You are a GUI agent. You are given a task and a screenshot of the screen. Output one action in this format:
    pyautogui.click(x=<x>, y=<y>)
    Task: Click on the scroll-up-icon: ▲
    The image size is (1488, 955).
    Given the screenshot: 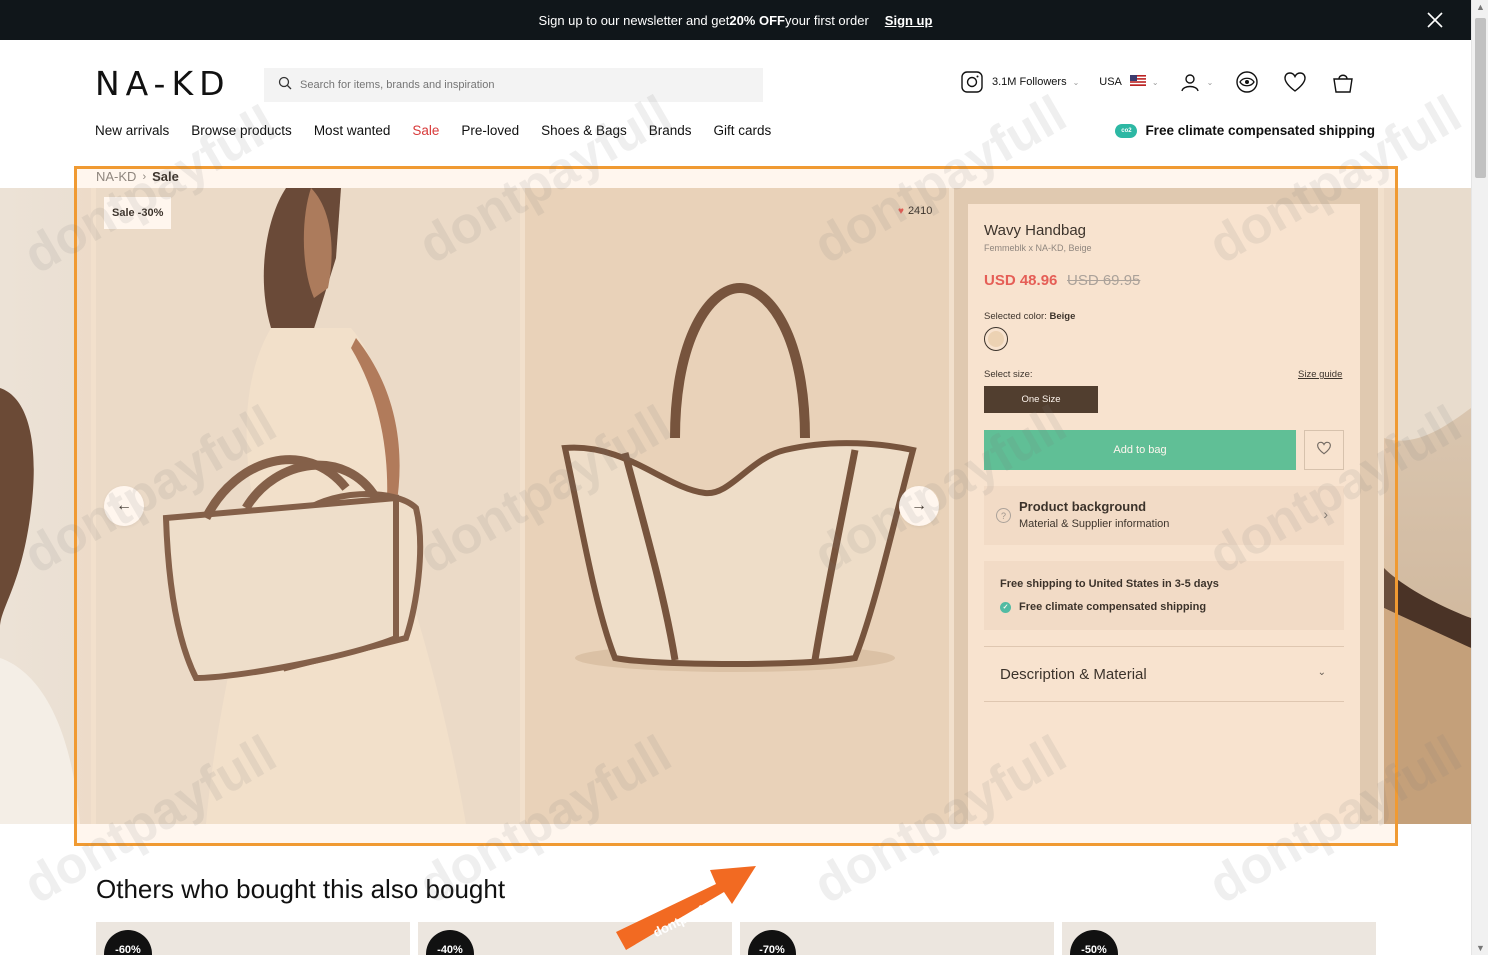 What is the action you would take?
    pyautogui.click(x=1480, y=7)
    